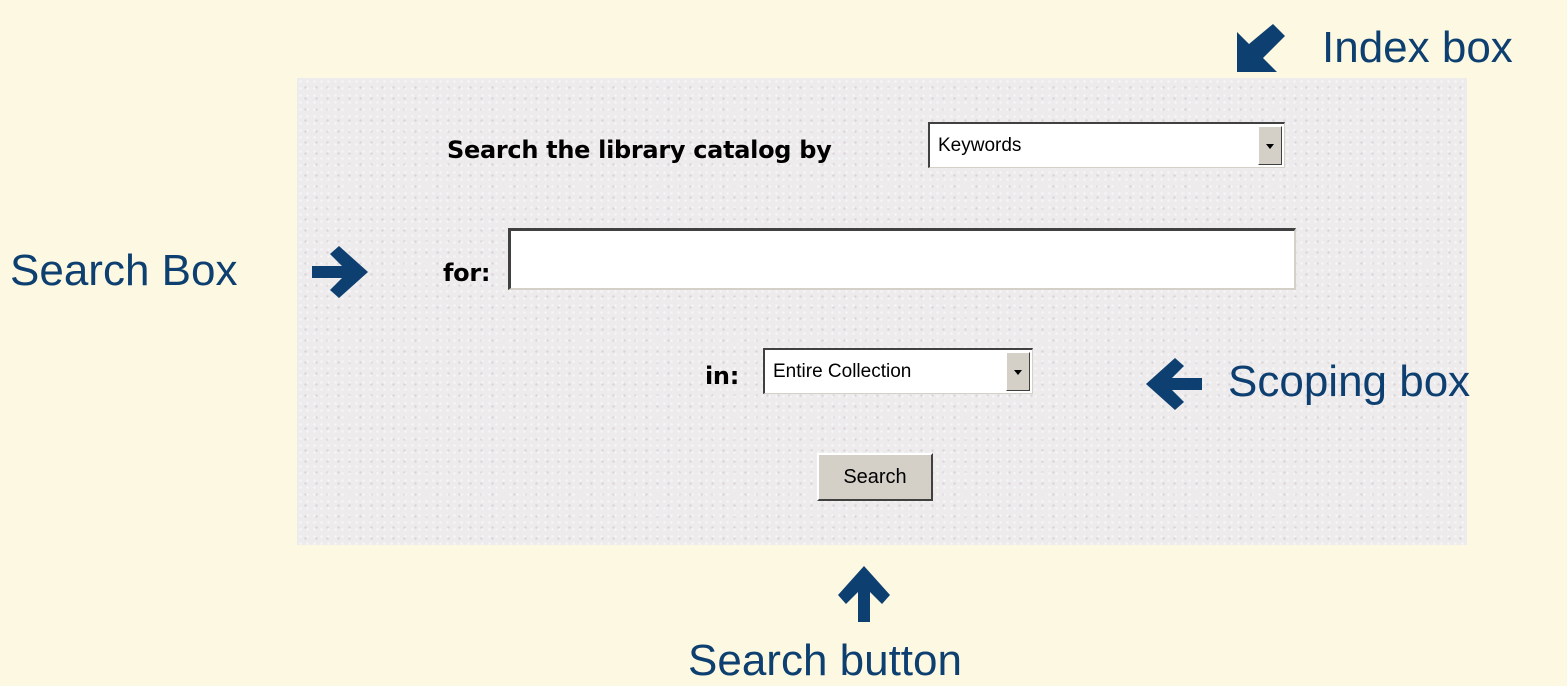 The image size is (1567, 686). What do you see at coordinates (902, 259) in the screenshot?
I see `search-input` at bounding box center [902, 259].